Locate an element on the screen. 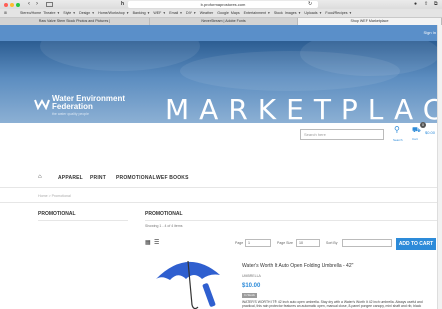 Image resolution: width=442 pixels, height=309 pixels. stock-badge: In Stock is located at coordinates (249, 295).